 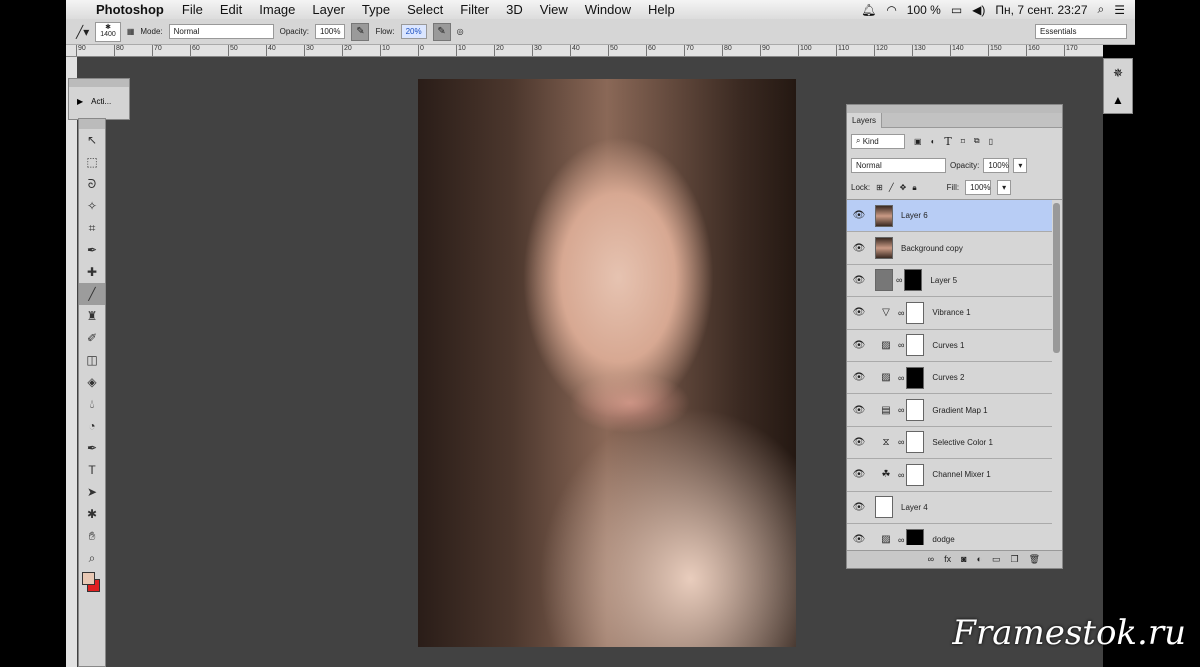 I want to click on bell-icon: 🔔︎, so click(x=868, y=10).